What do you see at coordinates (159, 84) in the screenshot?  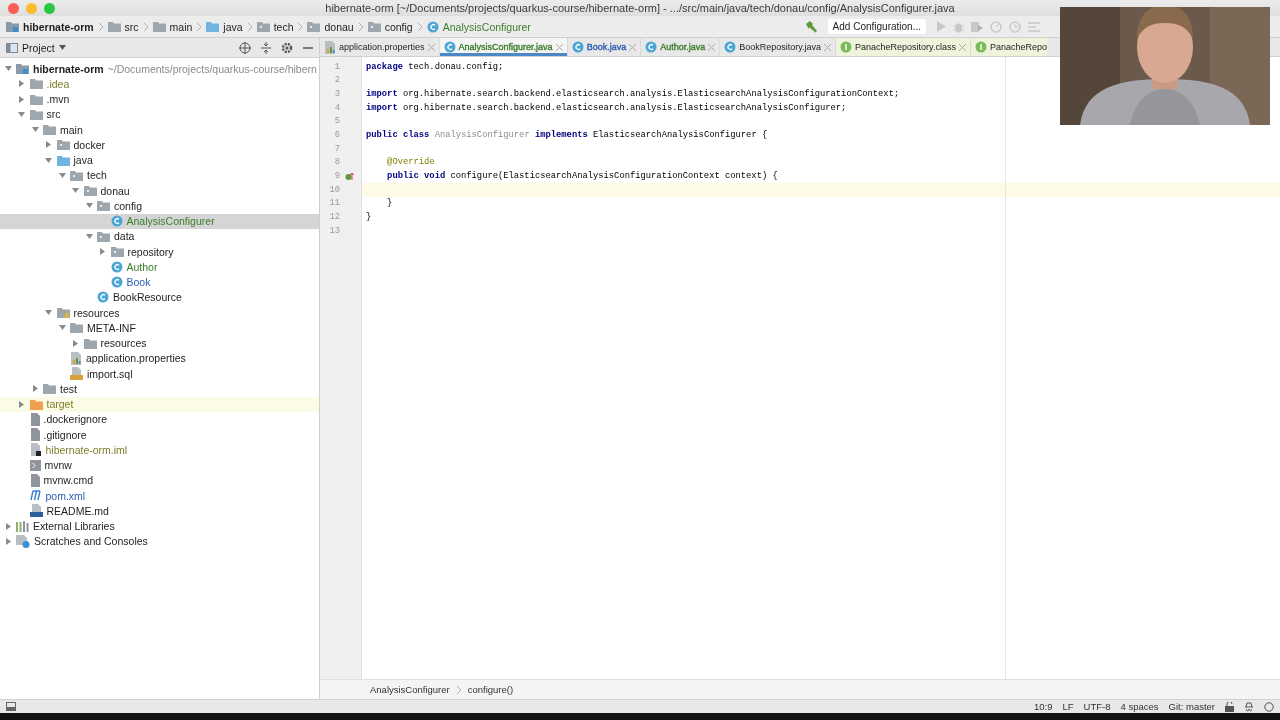 I see `tree-item: .idea` at bounding box center [159, 84].